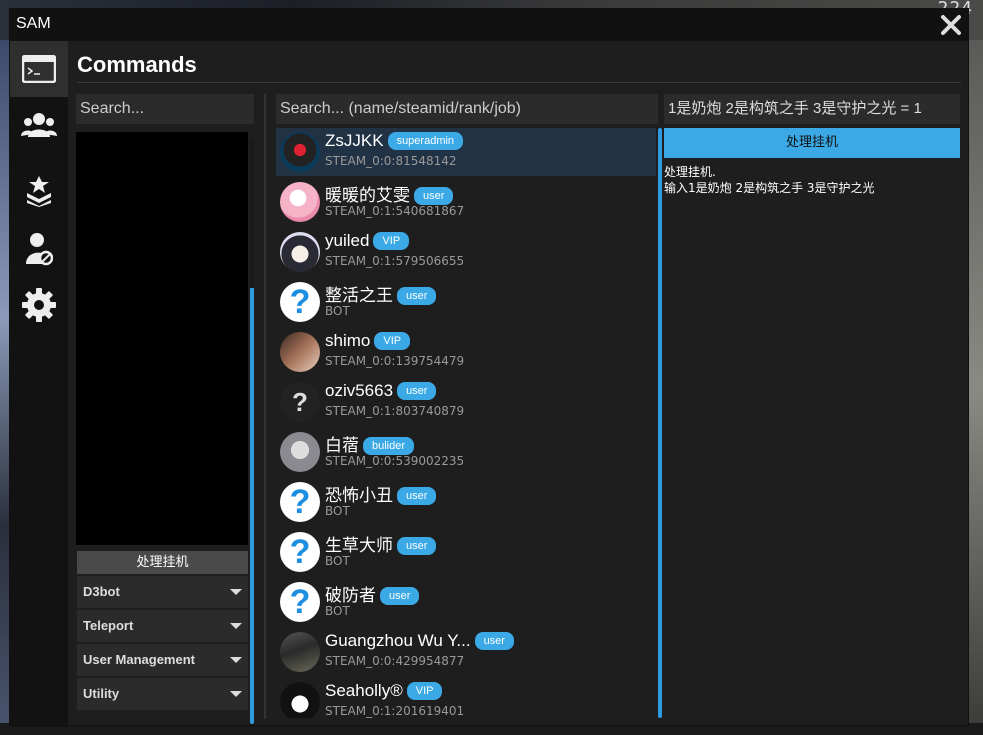 The width and height of the screenshot is (983, 735). I want to click on selected-command-button: 处理挂机, so click(162, 562).